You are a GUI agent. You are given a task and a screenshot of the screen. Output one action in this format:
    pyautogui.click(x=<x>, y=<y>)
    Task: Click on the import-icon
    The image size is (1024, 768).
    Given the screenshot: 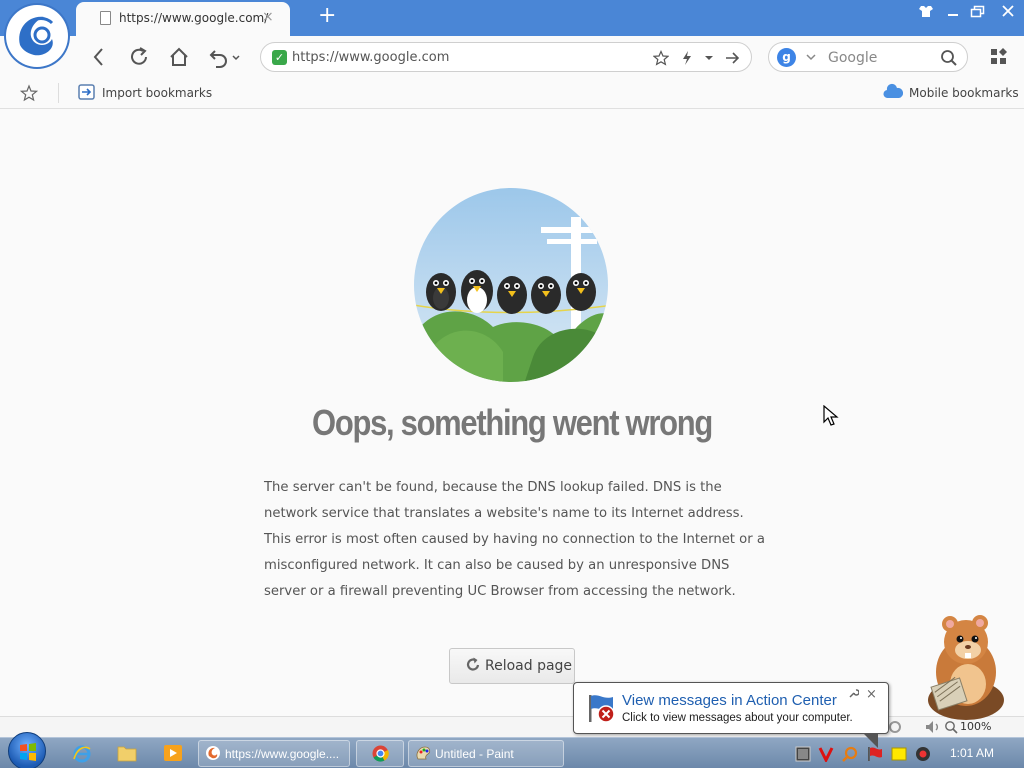 What is the action you would take?
    pyautogui.click(x=87, y=92)
    